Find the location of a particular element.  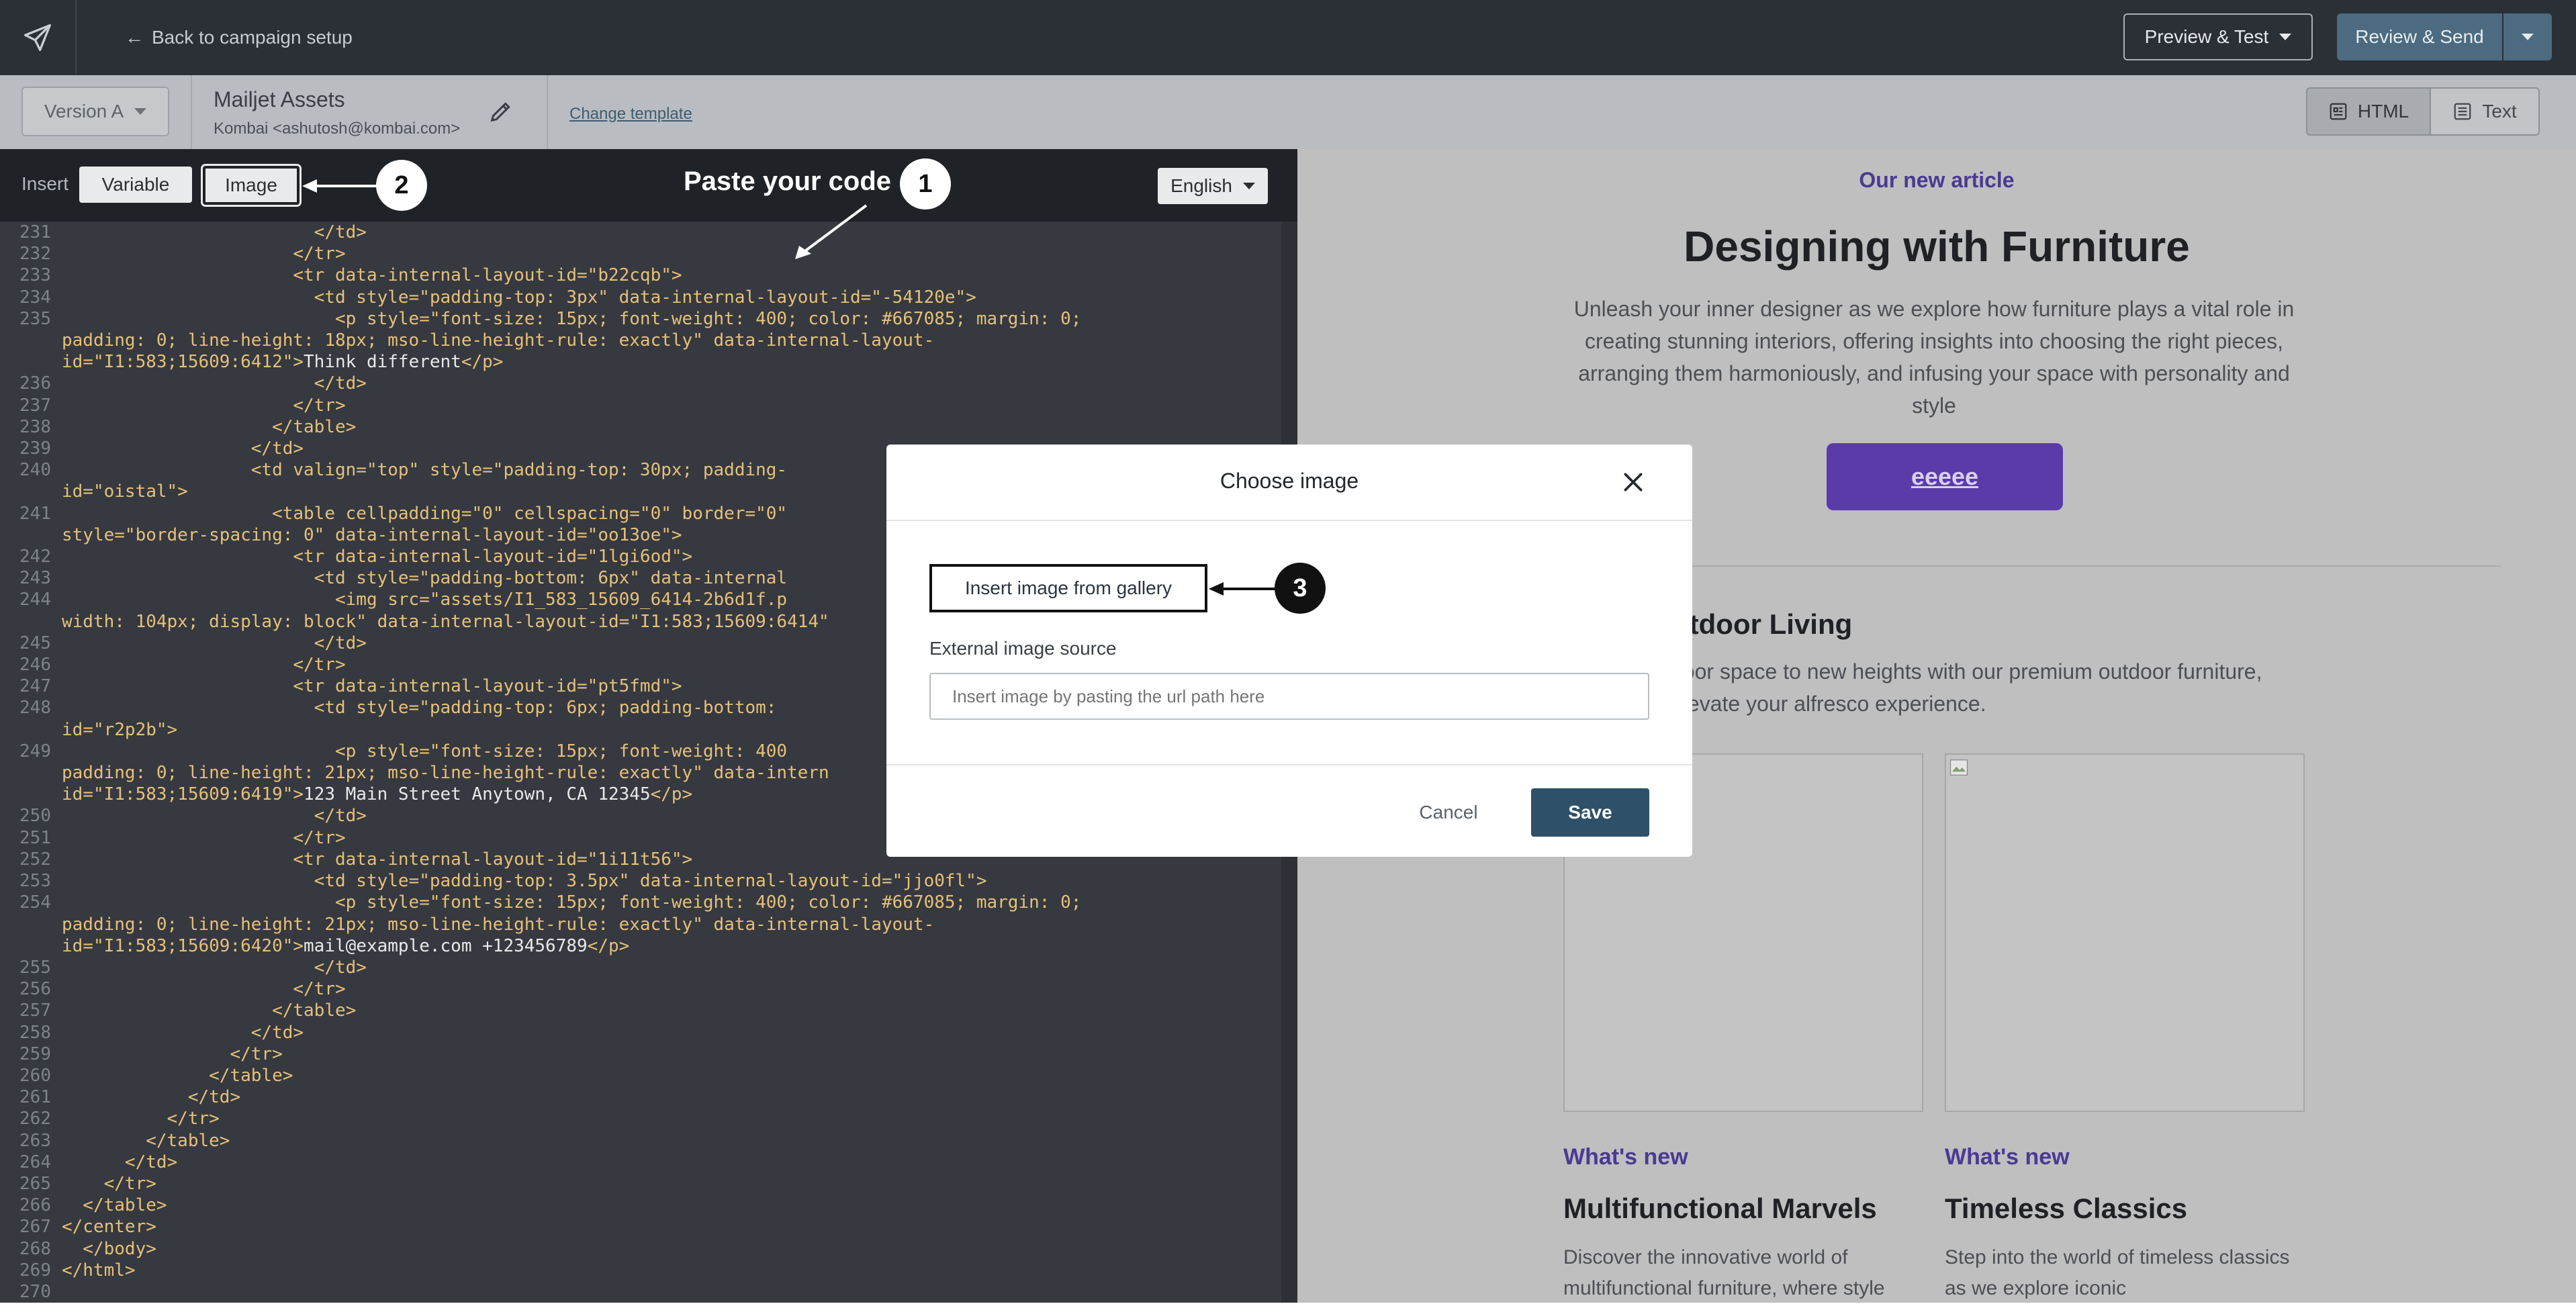

review-send-dropdown is located at coordinates (2527, 36).